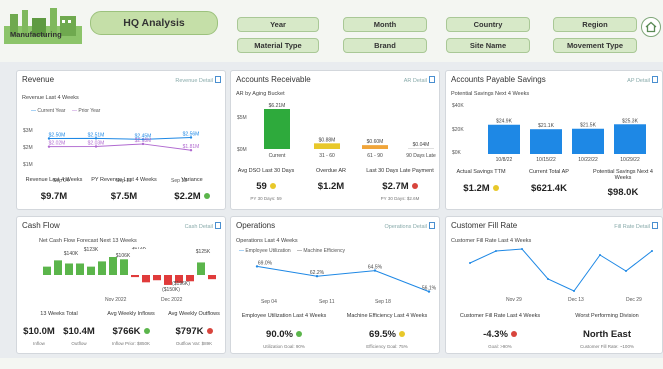  Describe the element at coordinates (375, 142) in the screenshot. I see `data-label: $0.60M` at that location.